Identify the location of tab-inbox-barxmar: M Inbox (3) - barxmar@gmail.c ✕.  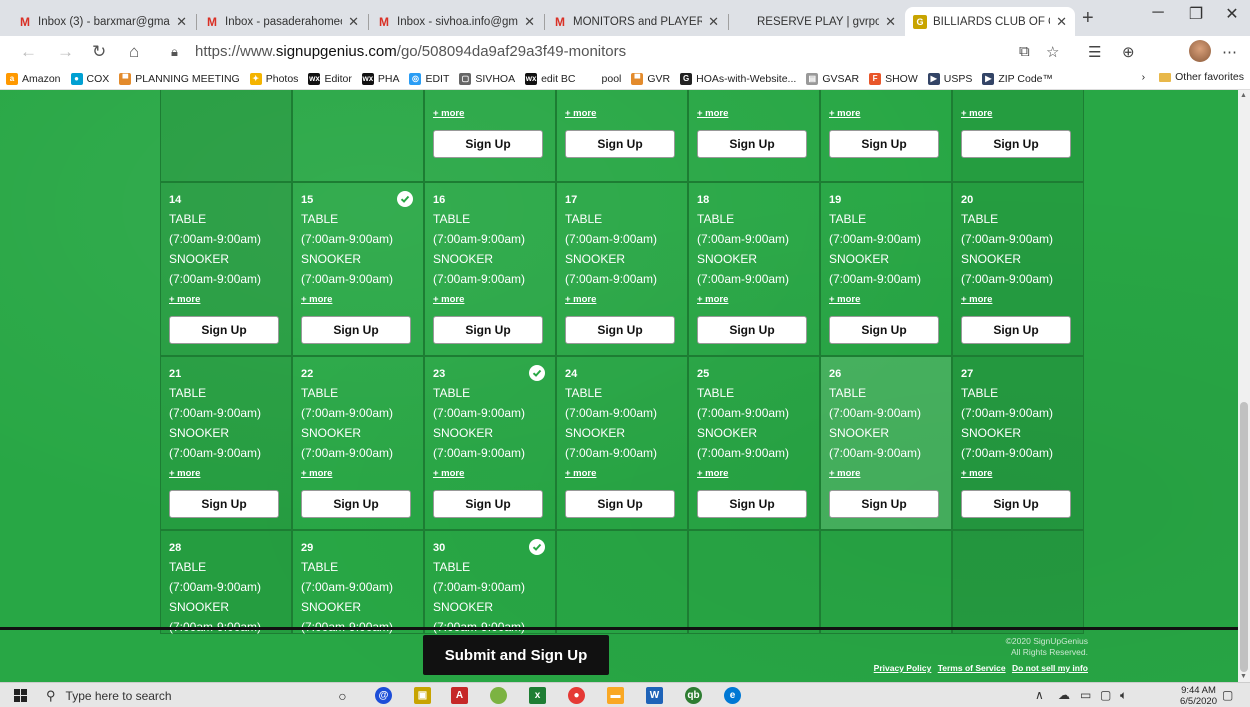
(102, 21).